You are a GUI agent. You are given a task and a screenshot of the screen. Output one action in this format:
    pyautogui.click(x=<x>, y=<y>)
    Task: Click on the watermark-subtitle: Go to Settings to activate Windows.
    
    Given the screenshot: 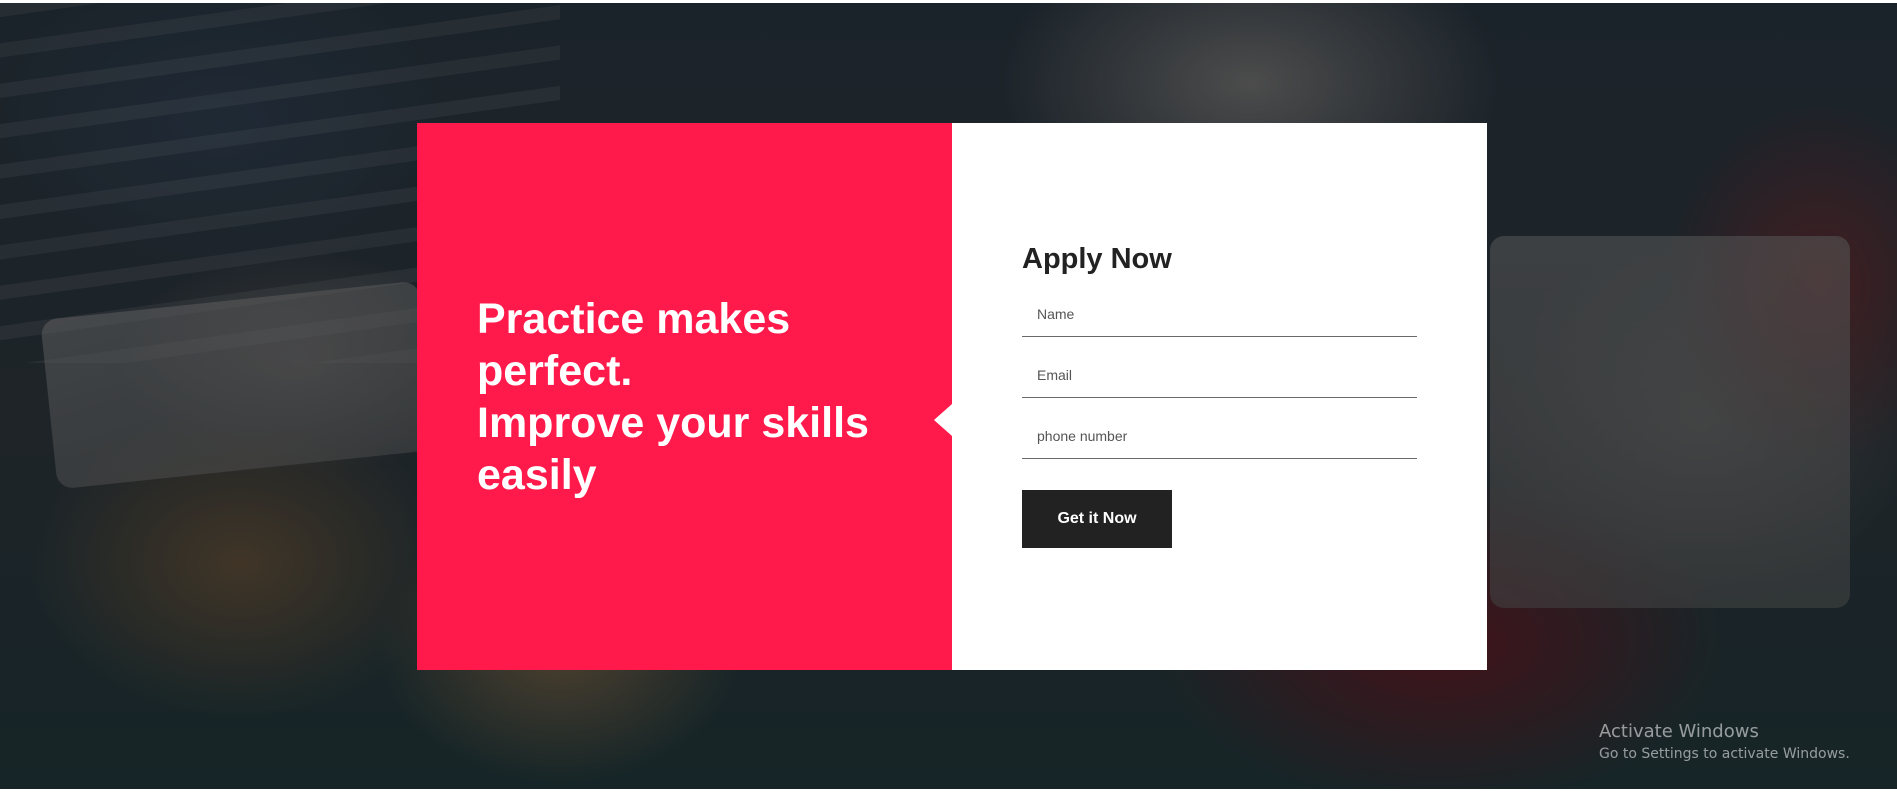 What is the action you would take?
    pyautogui.click(x=1724, y=754)
    